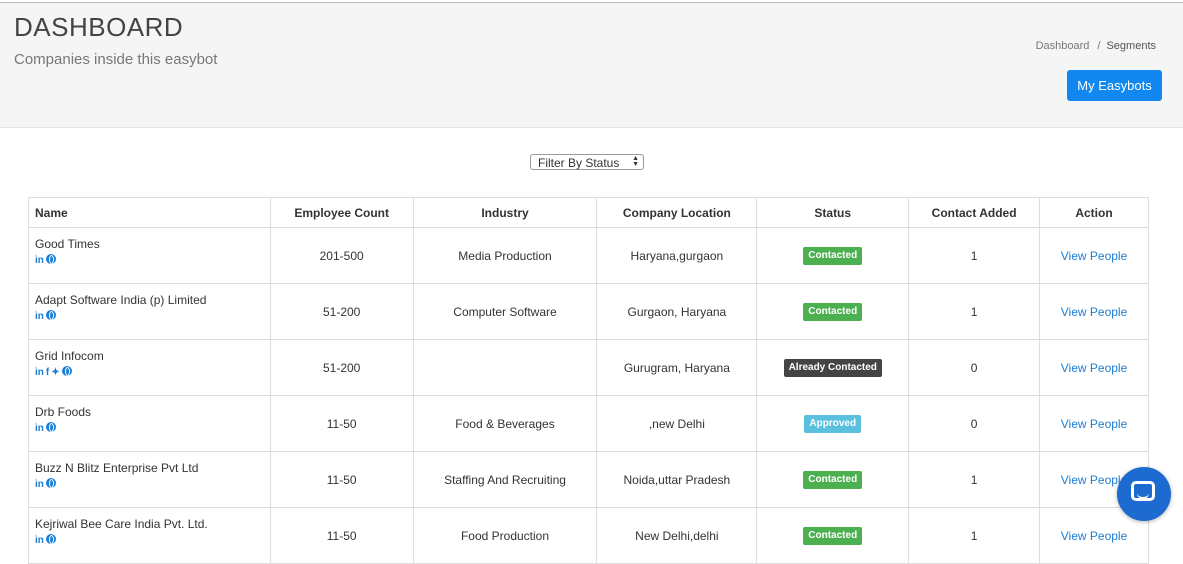 Image resolution: width=1183 pixels, height=564 pixels. What do you see at coordinates (67, 244) in the screenshot?
I see `company-name: Good Times` at bounding box center [67, 244].